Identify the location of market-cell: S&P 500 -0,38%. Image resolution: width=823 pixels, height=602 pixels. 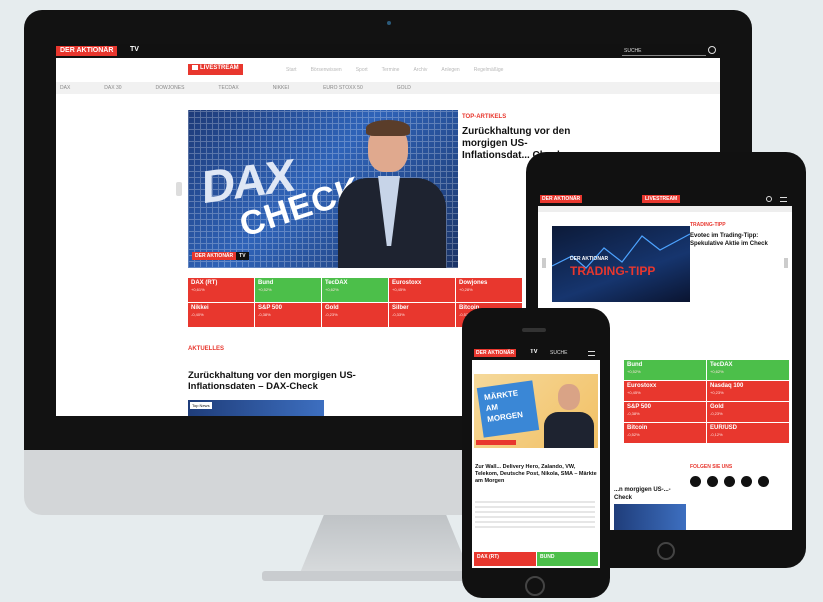
(288, 315).